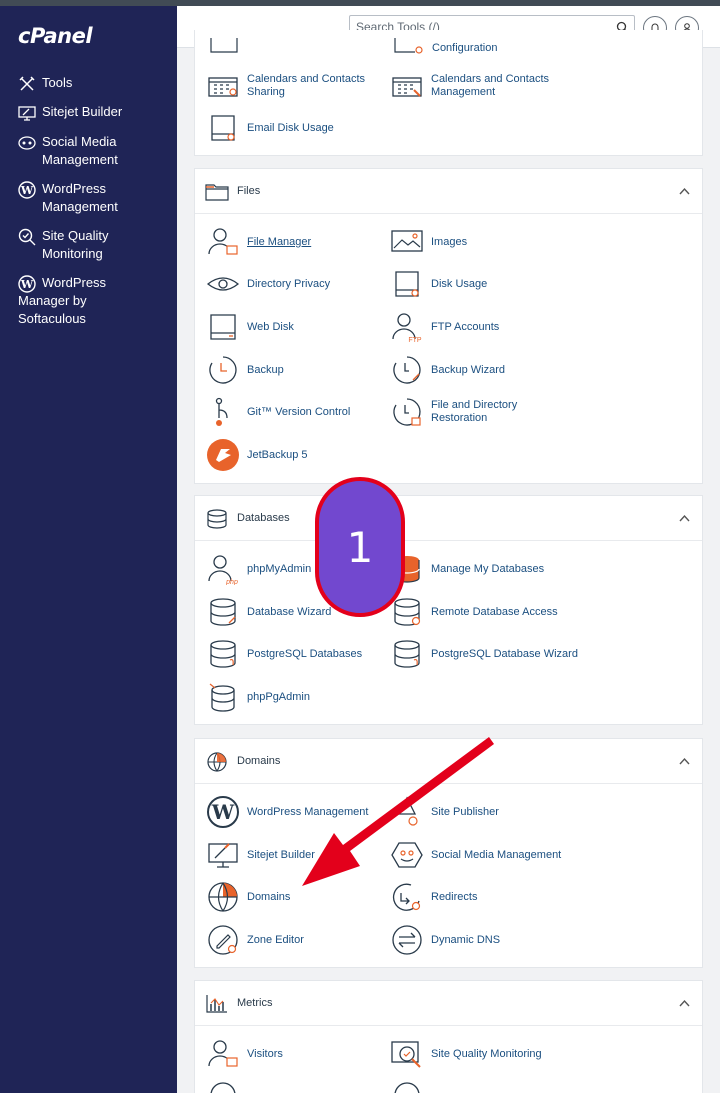 This screenshot has height=1093, width=720. I want to click on tool-backup: Backup, so click(245, 370).